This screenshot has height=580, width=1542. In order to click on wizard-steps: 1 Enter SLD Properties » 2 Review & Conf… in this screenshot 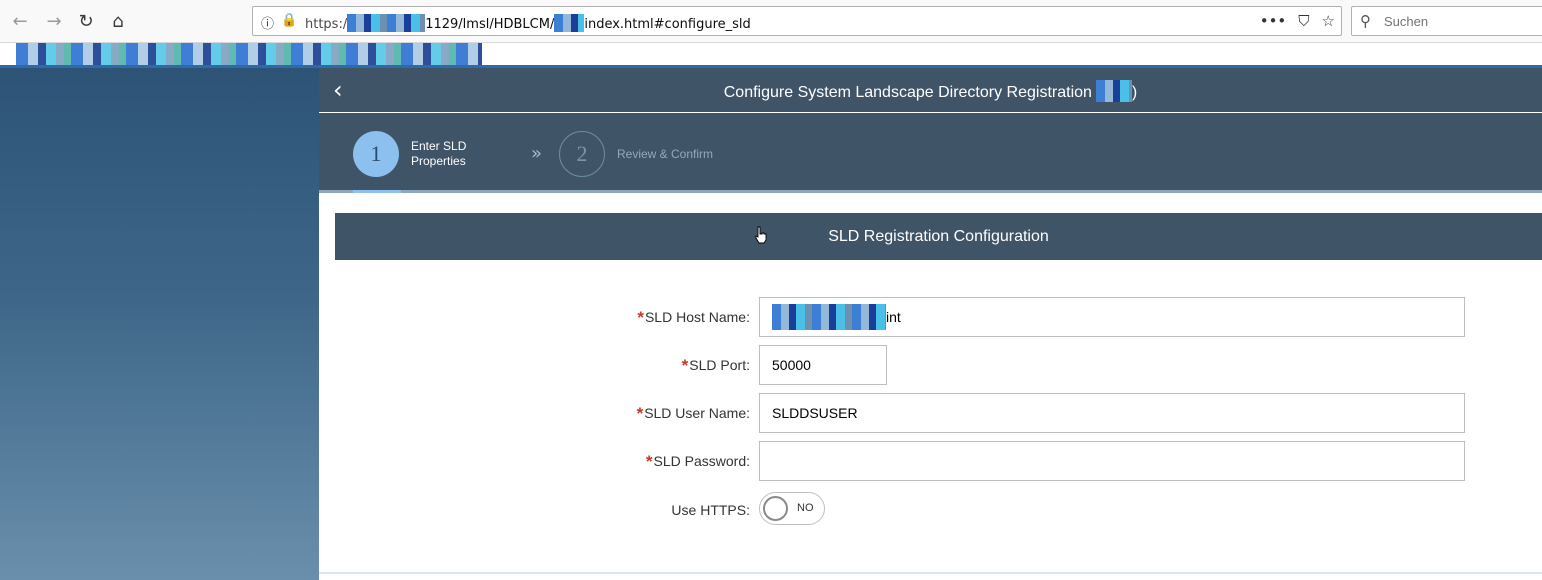, I will do `click(930, 153)`.